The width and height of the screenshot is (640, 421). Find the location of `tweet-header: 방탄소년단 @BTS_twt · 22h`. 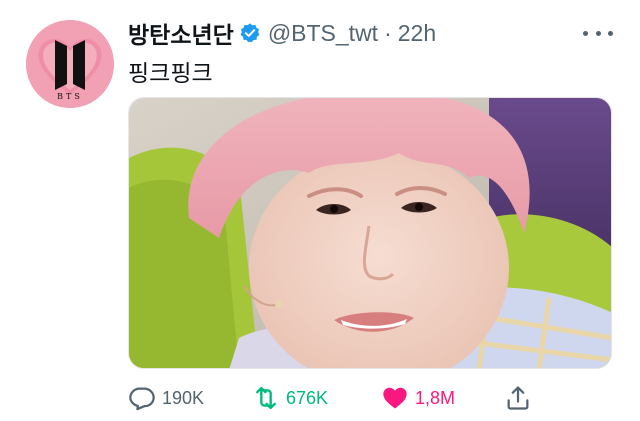

tweet-header: 방탄소년단 @BTS_twt · 22h is located at coordinates (282, 33).